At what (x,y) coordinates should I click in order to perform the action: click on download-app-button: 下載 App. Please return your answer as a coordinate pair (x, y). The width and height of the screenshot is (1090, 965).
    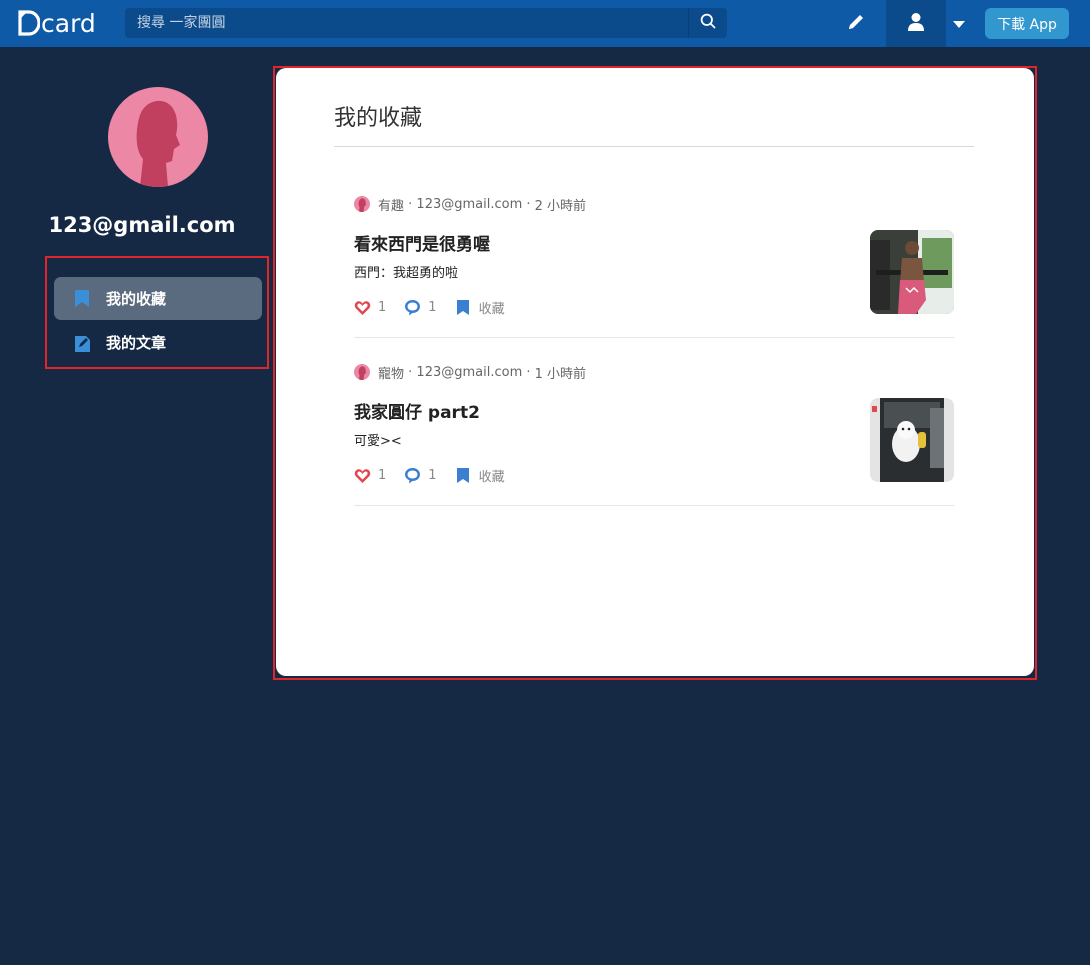
    Looking at the image, I should click on (1027, 23).